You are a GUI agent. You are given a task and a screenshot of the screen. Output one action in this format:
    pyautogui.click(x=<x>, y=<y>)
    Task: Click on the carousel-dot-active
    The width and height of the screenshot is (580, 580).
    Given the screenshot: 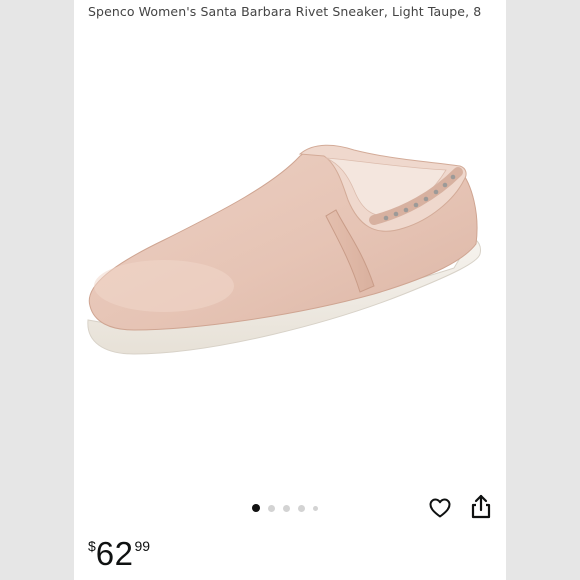 What is the action you would take?
    pyautogui.click(x=256, y=508)
    